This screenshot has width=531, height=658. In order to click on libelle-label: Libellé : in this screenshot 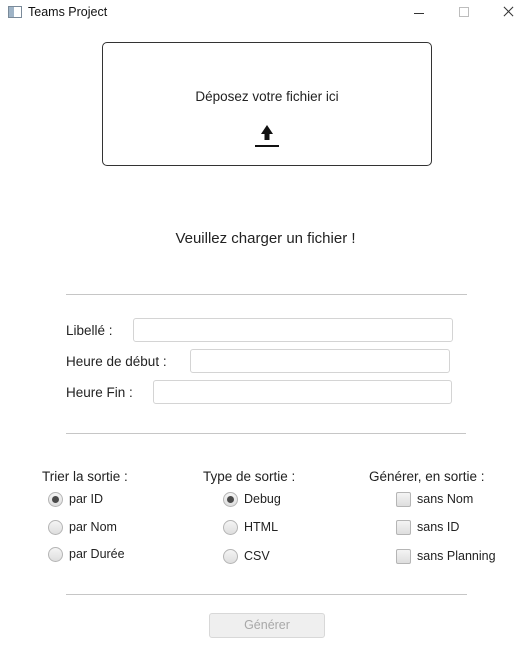, I will do `click(89, 330)`.